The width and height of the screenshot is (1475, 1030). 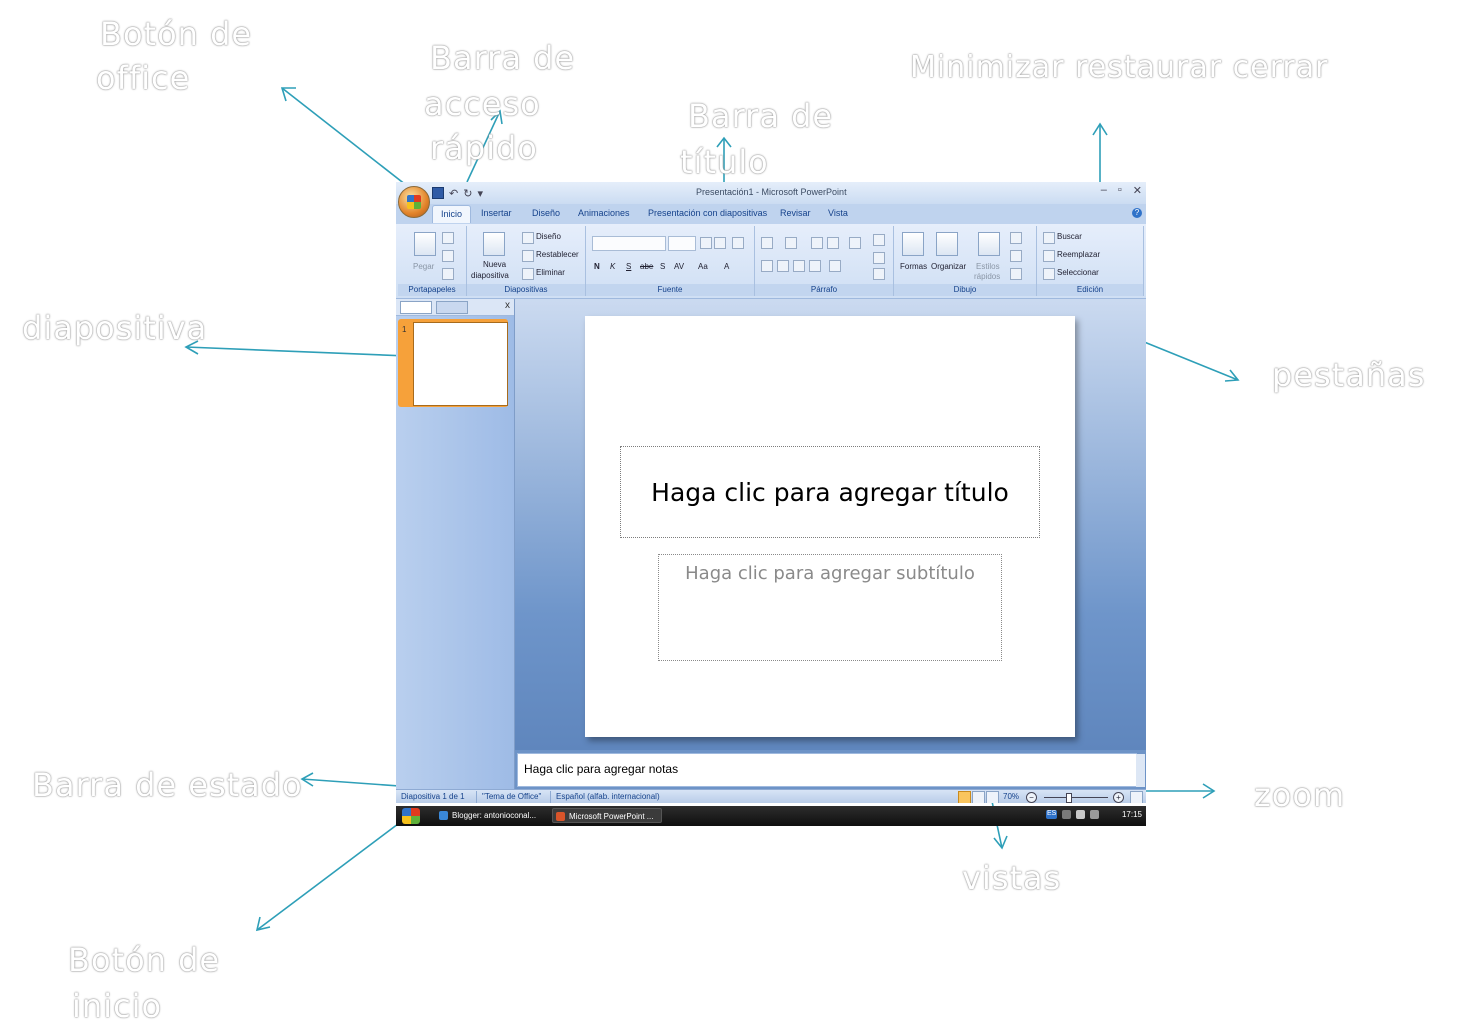 What do you see at coordinates (706, 243) in the screenshot?
I see `grow-font-icon` at bounding box center [706, 243].